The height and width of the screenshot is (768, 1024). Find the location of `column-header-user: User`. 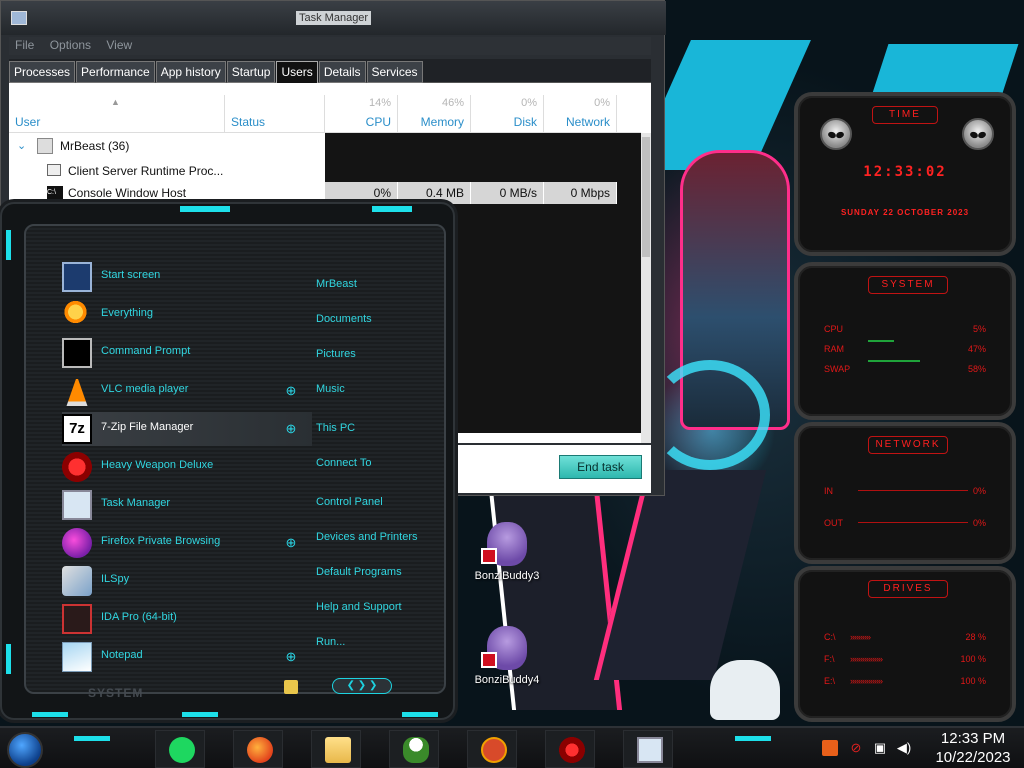

column-header-user: User is located at coordinates (117, 114).